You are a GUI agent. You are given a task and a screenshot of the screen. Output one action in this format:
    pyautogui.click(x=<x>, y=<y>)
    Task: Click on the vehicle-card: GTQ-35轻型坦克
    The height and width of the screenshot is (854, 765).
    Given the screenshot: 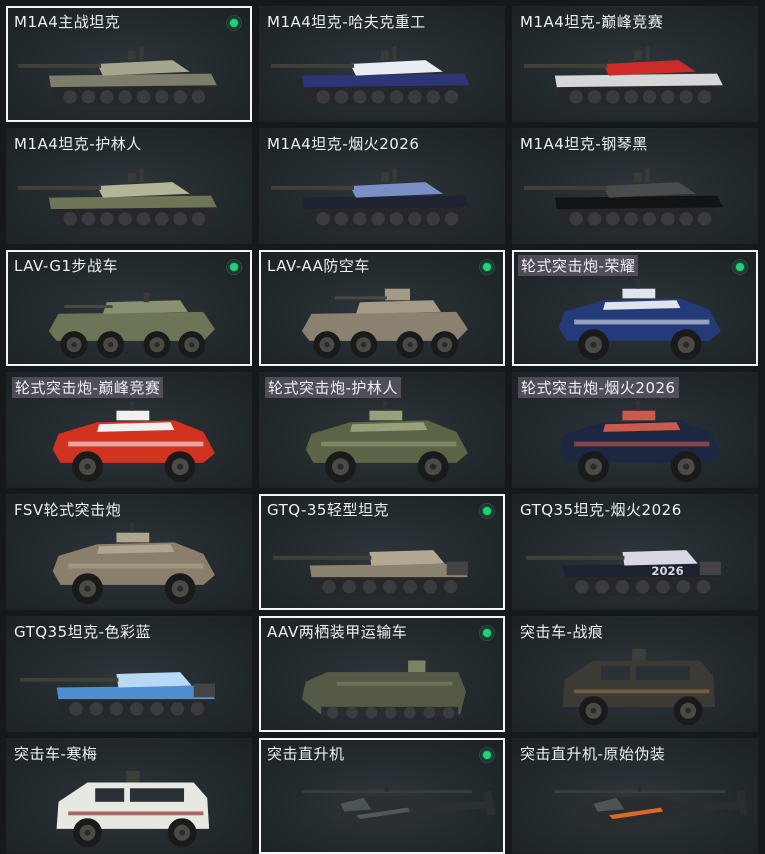 What is the action you would take?
    pyautogui.click(x=382, y=552)
    